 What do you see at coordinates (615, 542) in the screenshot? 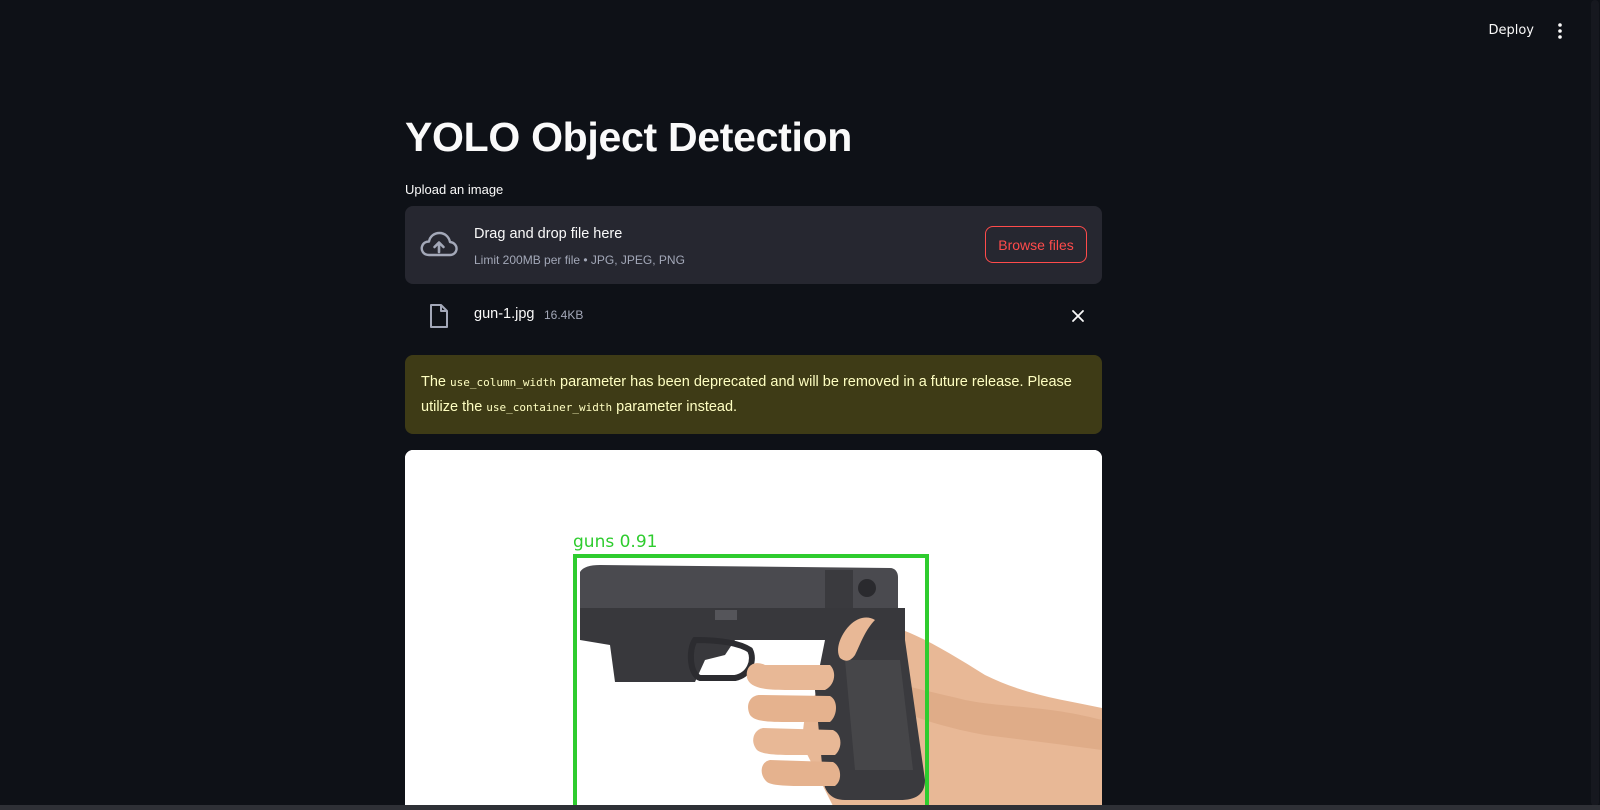
I see `detection-label: guns 0.91` at bounding box center [615, 542].